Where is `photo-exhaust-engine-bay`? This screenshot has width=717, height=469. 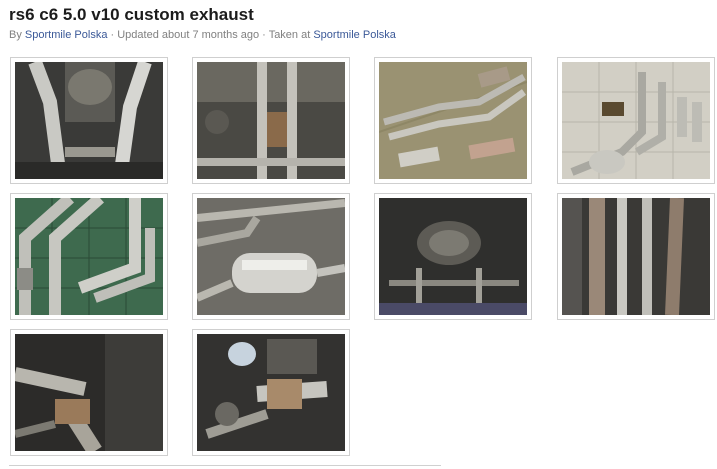 photo-exhaust-engine-bay is located at coordinates (271, 392).